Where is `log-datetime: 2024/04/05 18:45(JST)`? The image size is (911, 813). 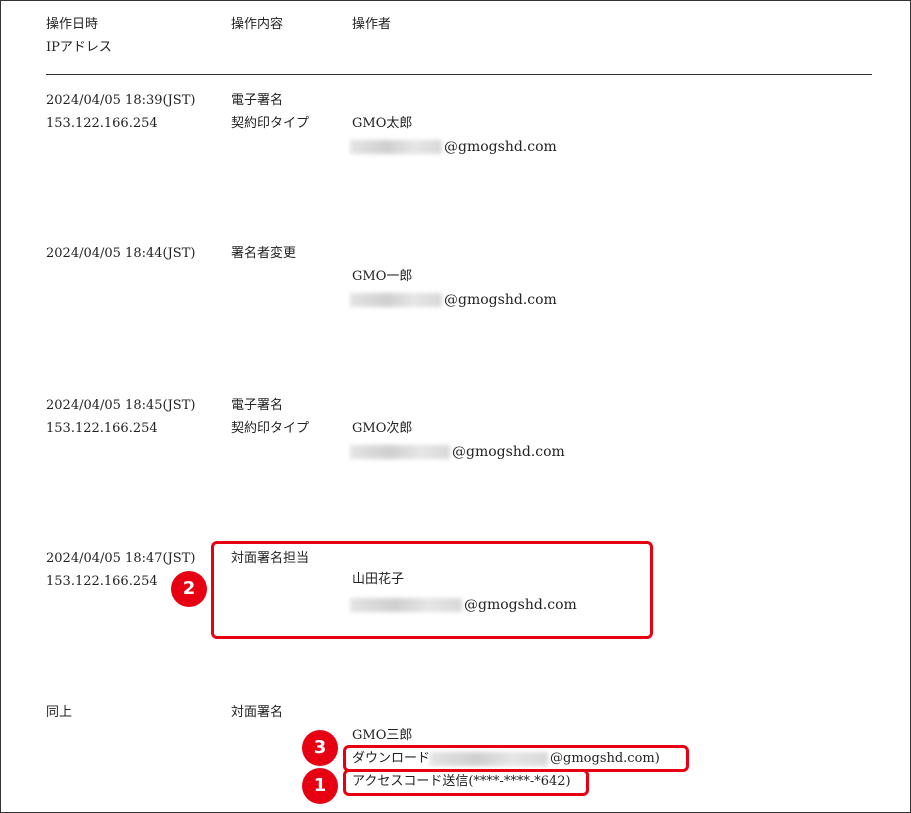
log-datetime: 2024/04/05 18:45(JST) is located at coordinates (121, 405).